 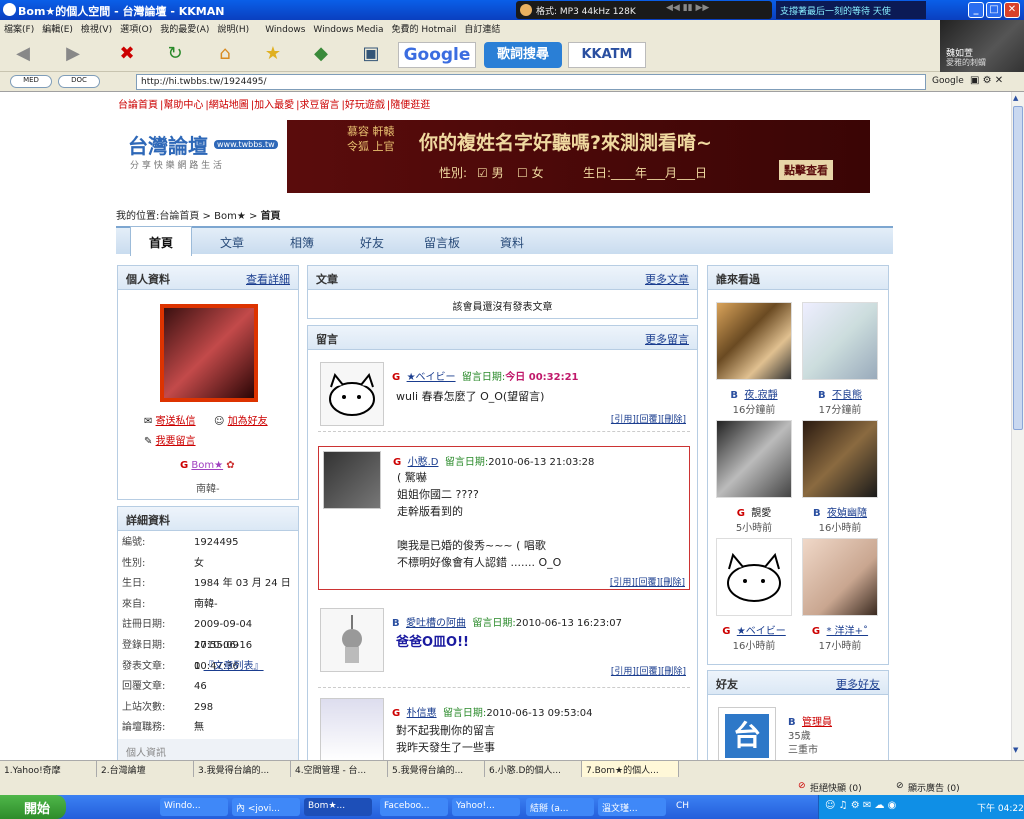 What do you see at coordinates (170, 439) in the screenshot?
I see `leave-message-link: ✎ 我要留言` at bounding box center [170, 439].